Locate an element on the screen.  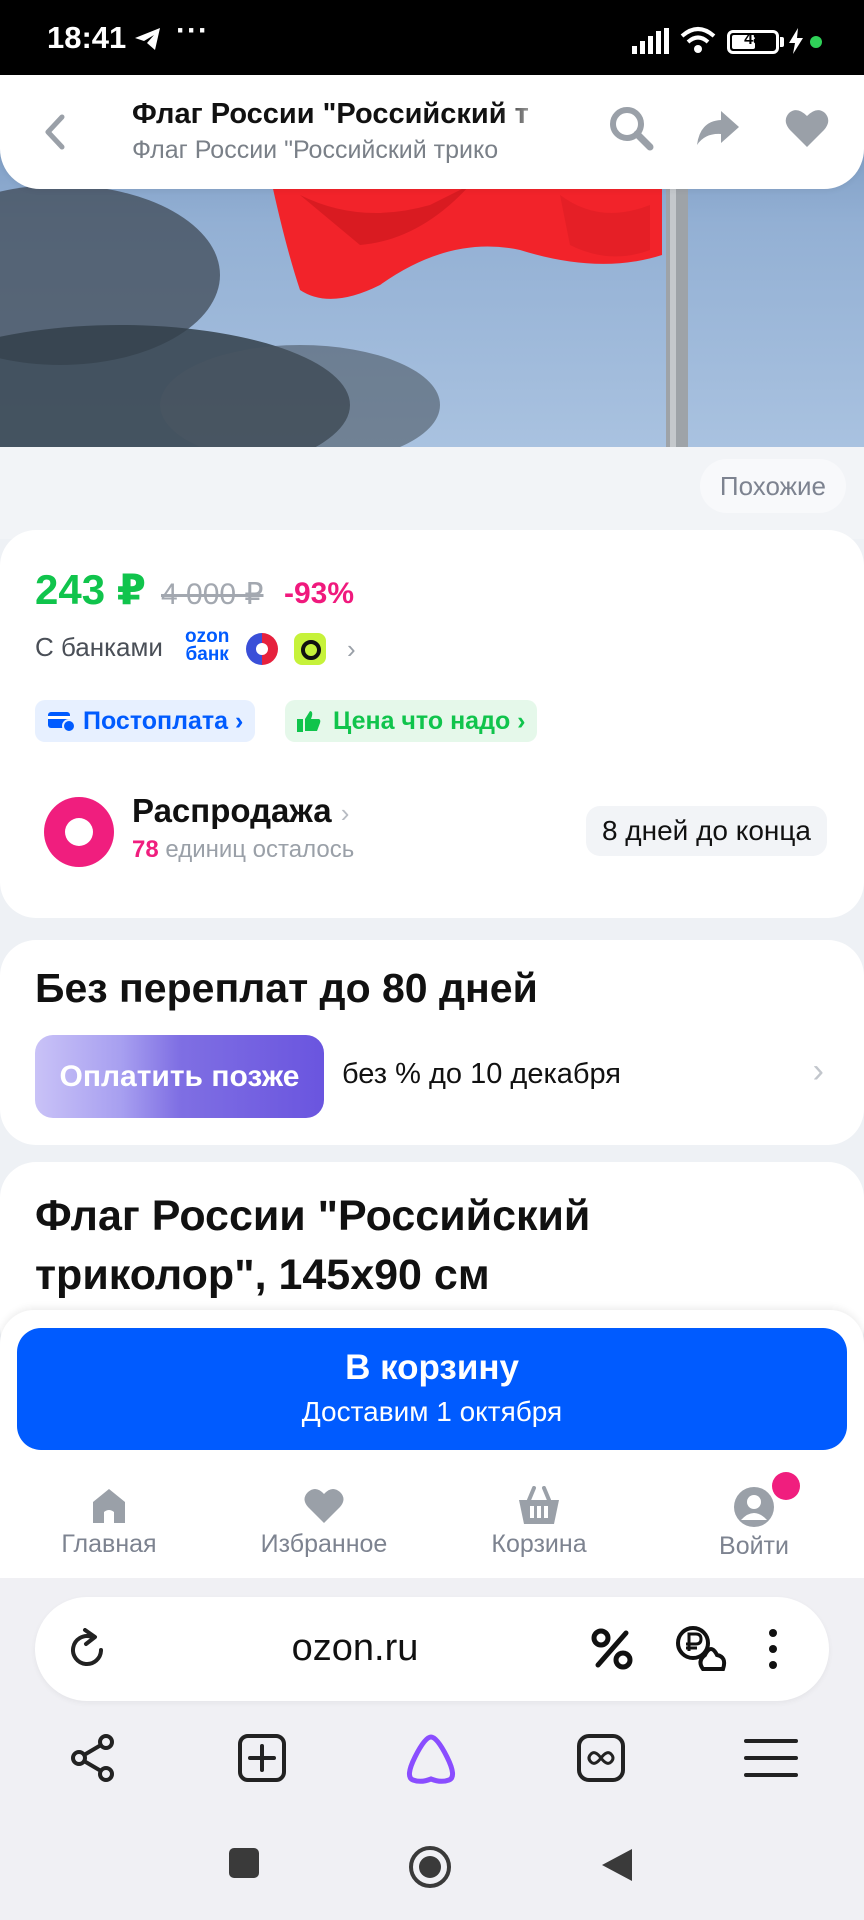
postpay-label: Постоплата › is located at coordinates (163, 721).